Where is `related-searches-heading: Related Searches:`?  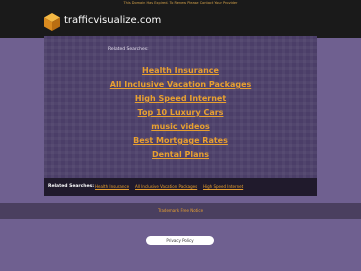
related-searches-heading: Related Searches: is located at coordinates (128, 49).